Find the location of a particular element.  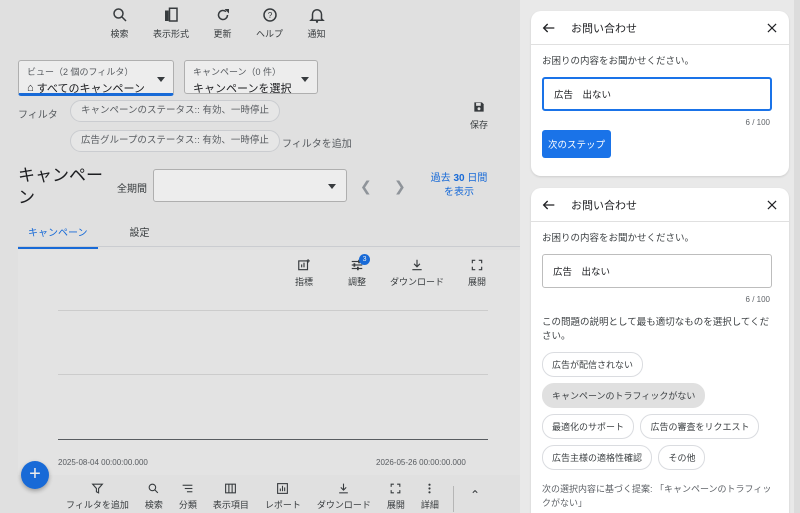

tab-bar: キャンペーン 設定 is located at coordinates (89, 234).